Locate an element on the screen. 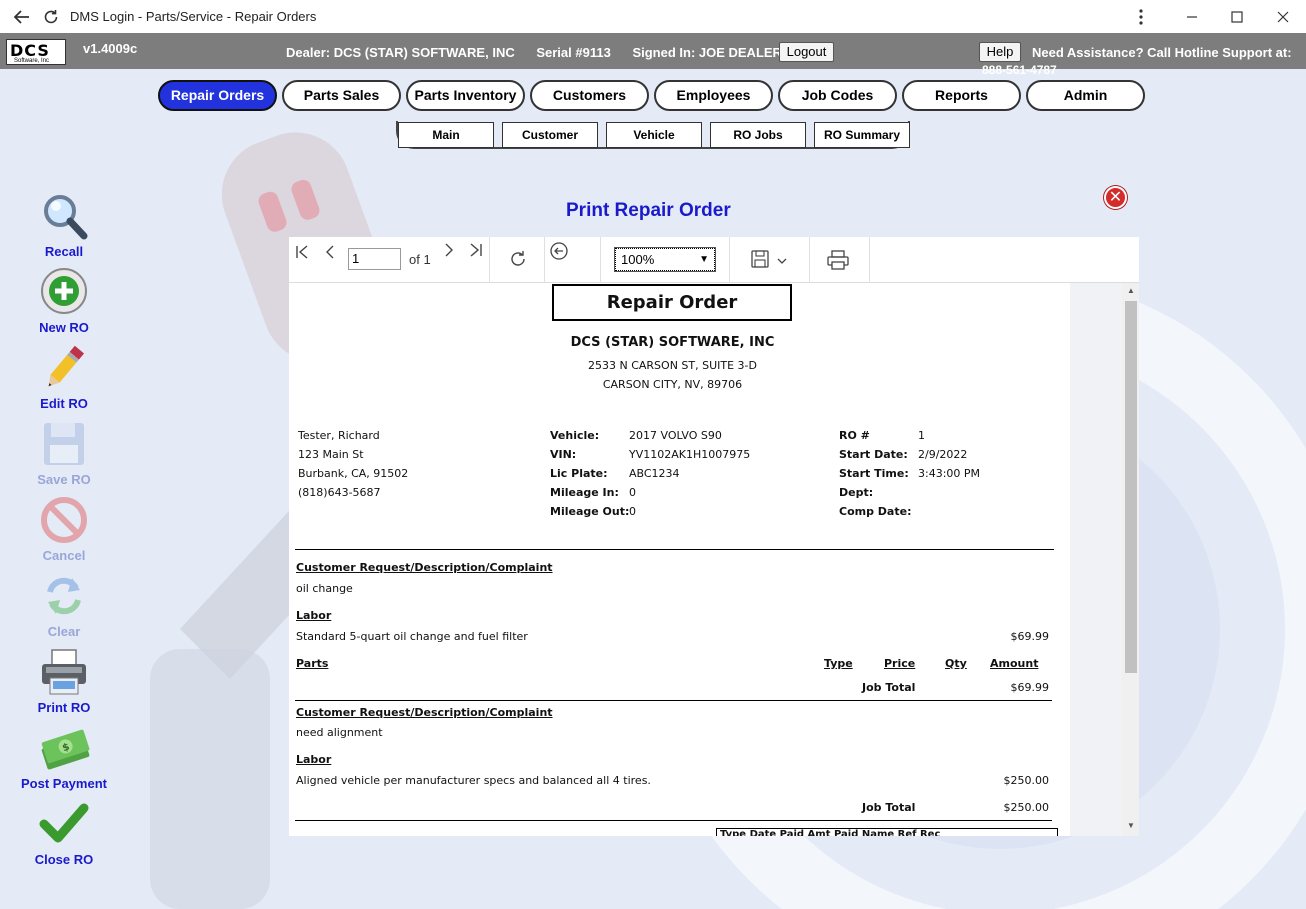 The height and width of the screenshot is (909, 1306). lic-plate-value: ABC1234 is located at coordinates (654, 473).